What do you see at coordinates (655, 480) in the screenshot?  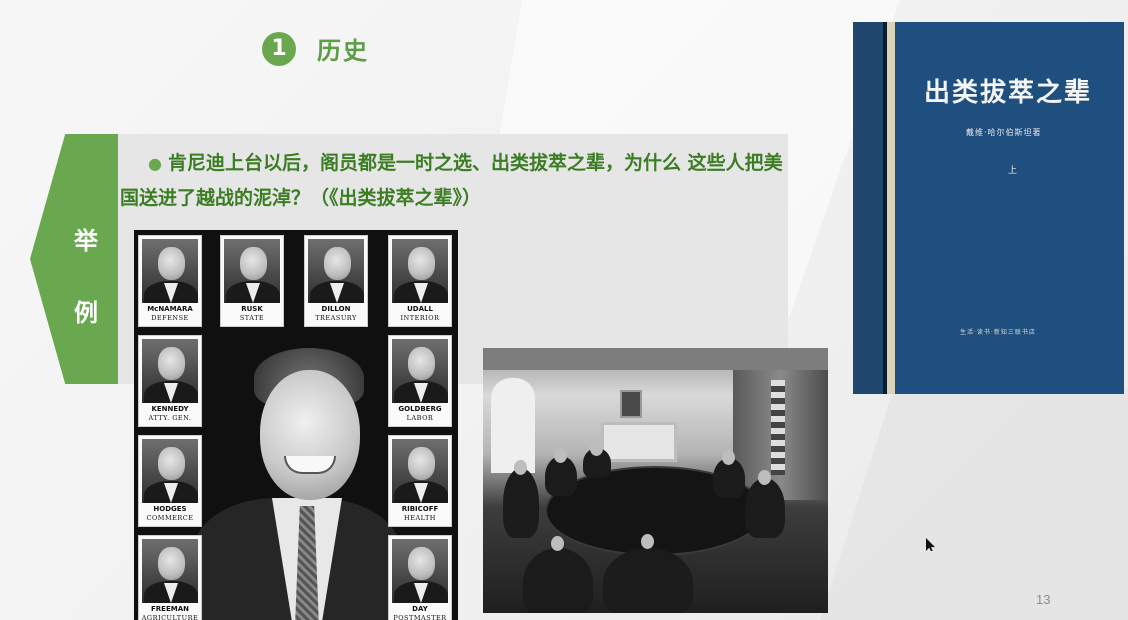 I see `cabinet-meeting-photo` at bounding box center [655, 480].